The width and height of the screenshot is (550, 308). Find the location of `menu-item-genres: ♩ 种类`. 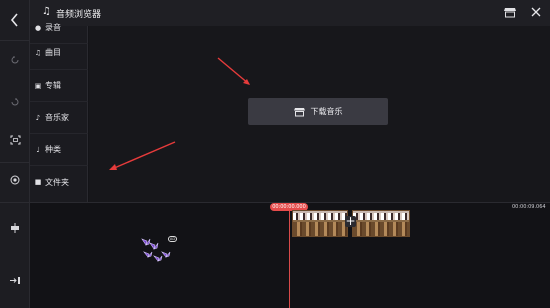

menu-item-genres: ♩ 种类 is located at coordinates (59, 150).